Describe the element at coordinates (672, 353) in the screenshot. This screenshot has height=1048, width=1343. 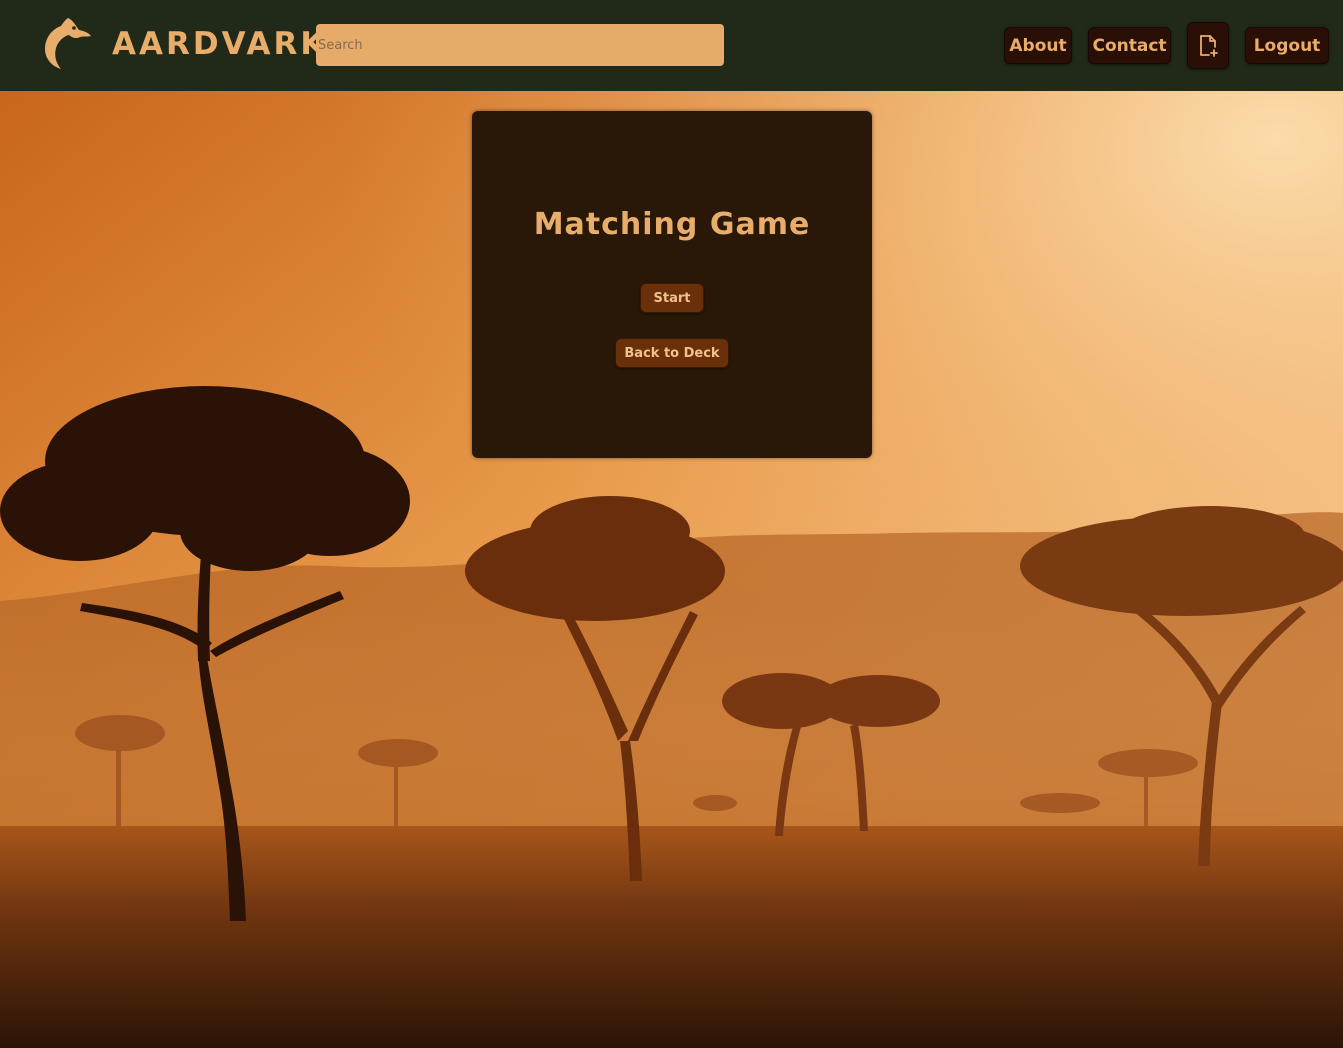
I see `back-to-deck-button: Back to Deck` at that location.